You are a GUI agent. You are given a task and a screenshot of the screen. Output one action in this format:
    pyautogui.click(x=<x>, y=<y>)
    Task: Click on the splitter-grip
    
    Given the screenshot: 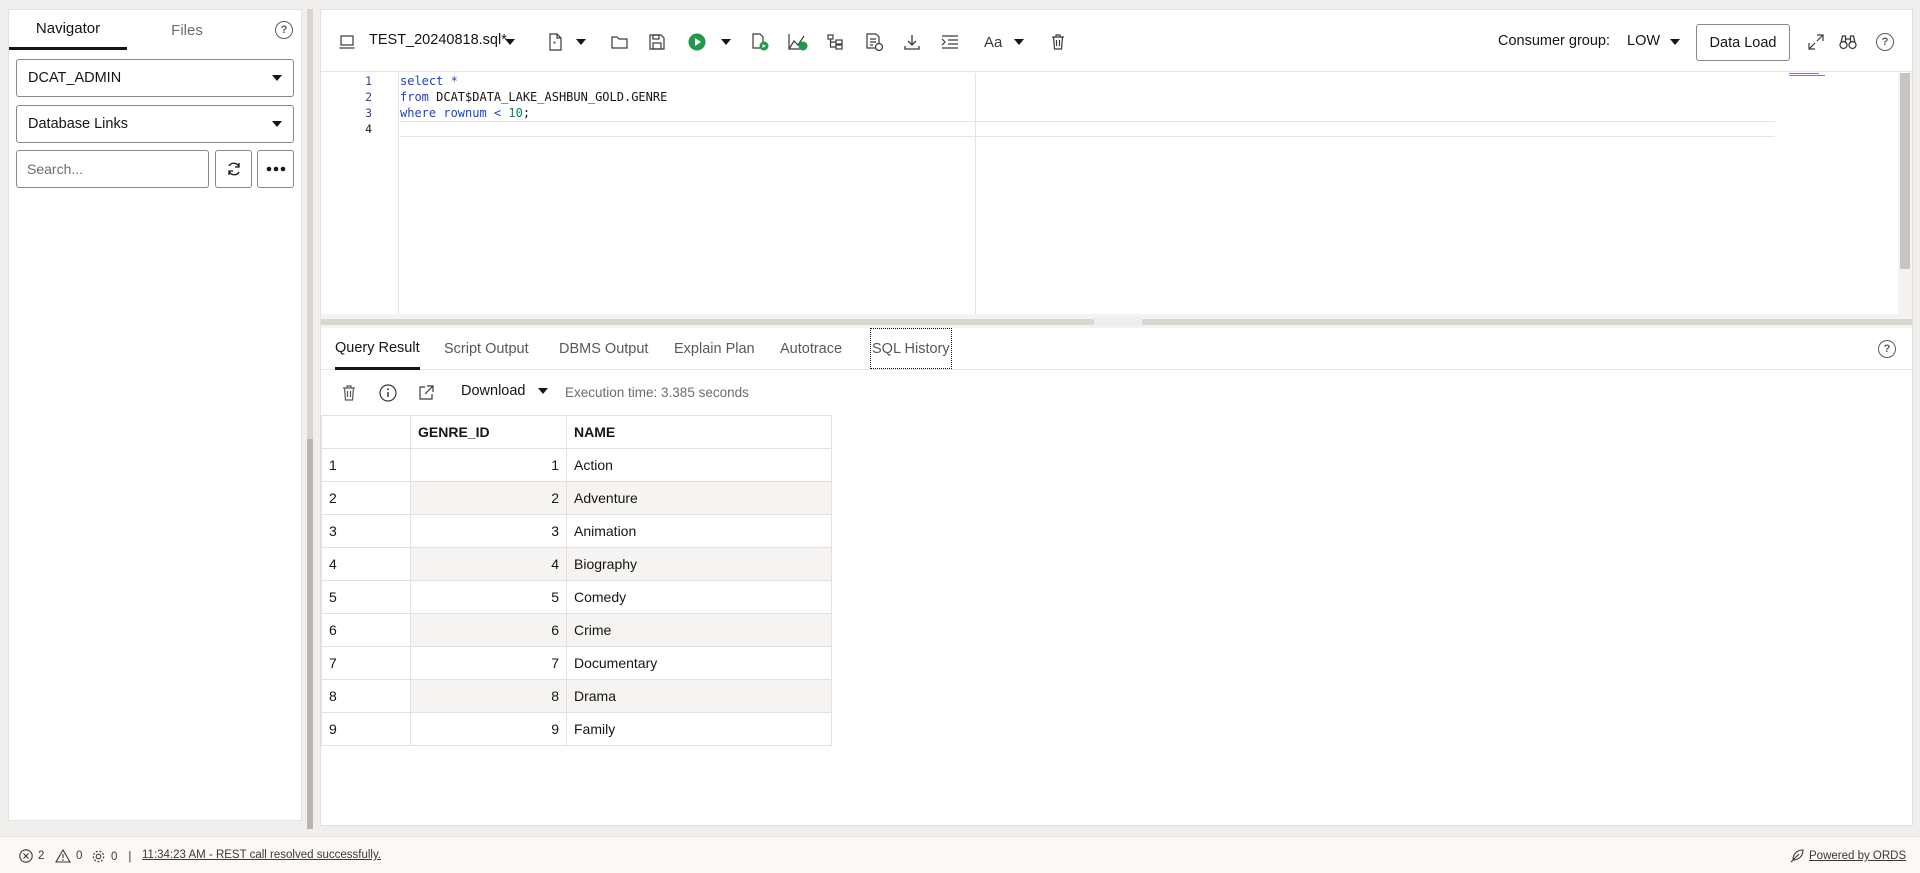 What is the action you would take?
    pyautogui.click(x=1118, y=321)
    